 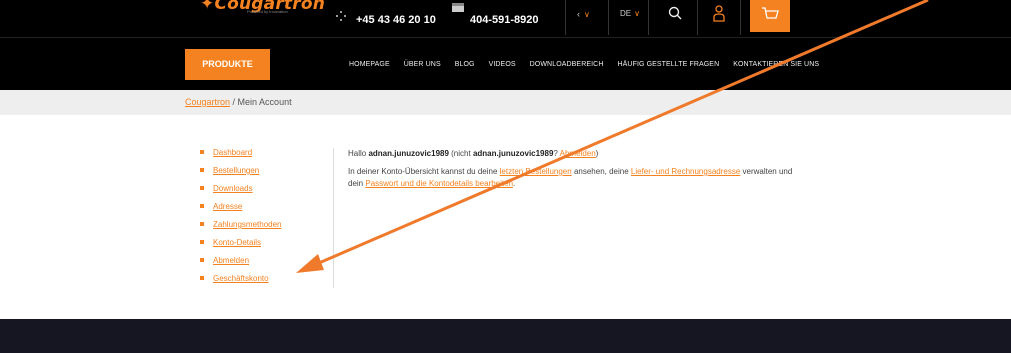 I want to click on logo-tagline: Powered by Innovation, so click(x=267, y=11).